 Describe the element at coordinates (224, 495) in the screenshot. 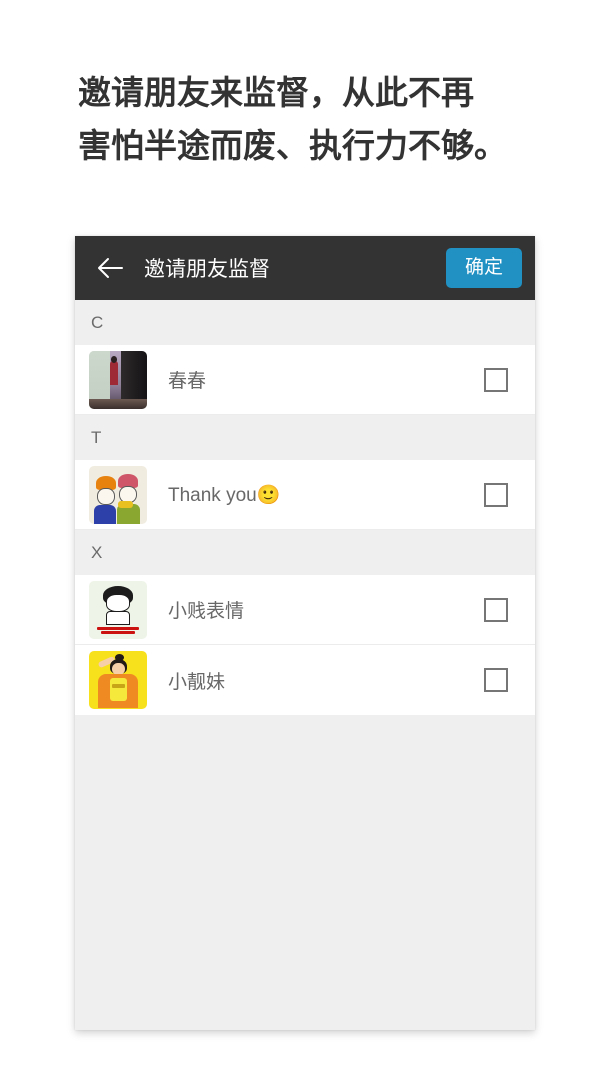

I see `contact-name: Thank you🙂` at that location.